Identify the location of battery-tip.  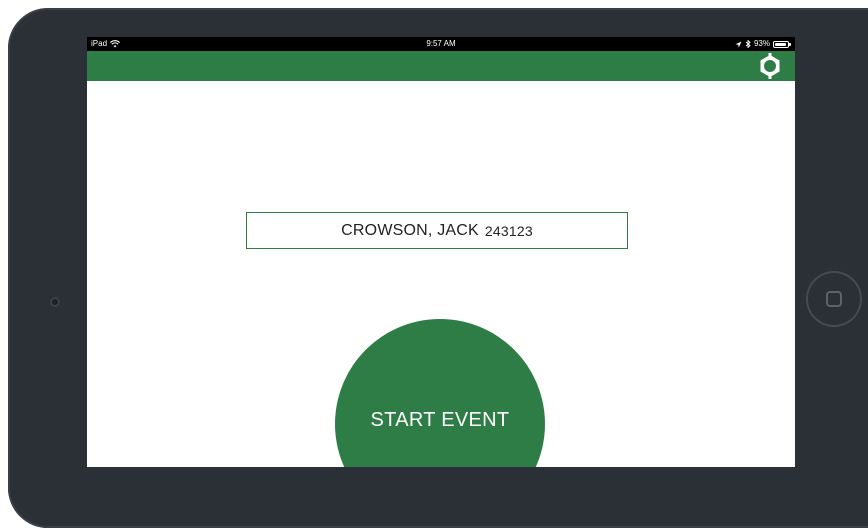
(790, 44).